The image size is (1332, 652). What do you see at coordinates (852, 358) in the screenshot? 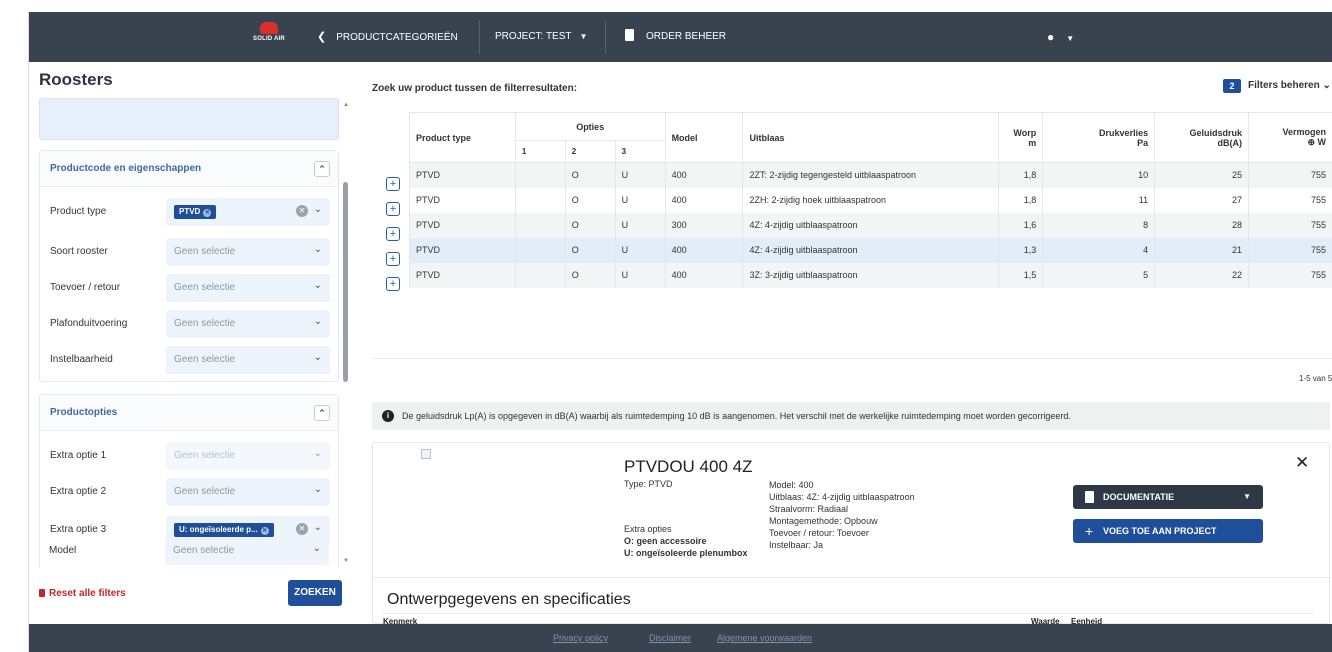
I see `table-divider` at bounding box center [852, 358].